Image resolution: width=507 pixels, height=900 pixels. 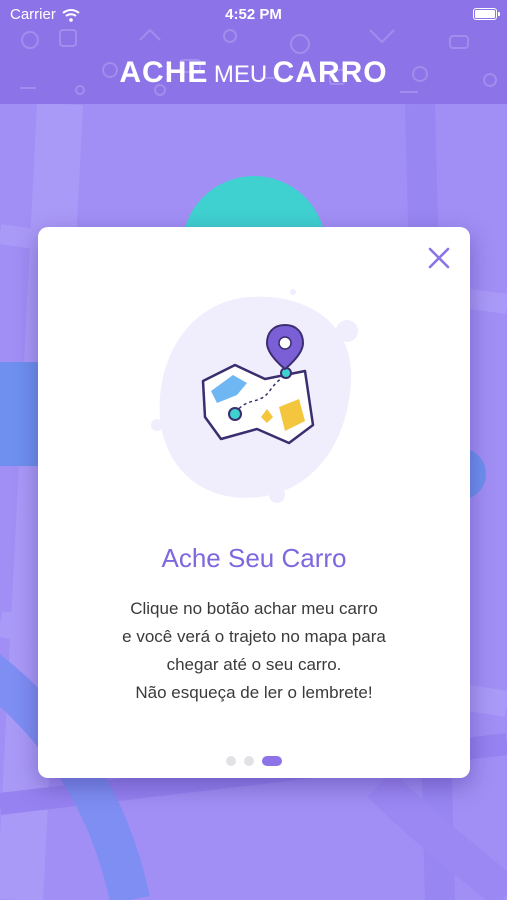 I want to click on battery-fill, so click(x=485, y=14).